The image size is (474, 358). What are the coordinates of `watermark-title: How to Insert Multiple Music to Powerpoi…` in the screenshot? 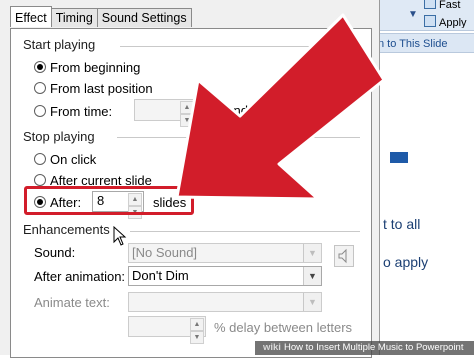 It's located at (373, 347).